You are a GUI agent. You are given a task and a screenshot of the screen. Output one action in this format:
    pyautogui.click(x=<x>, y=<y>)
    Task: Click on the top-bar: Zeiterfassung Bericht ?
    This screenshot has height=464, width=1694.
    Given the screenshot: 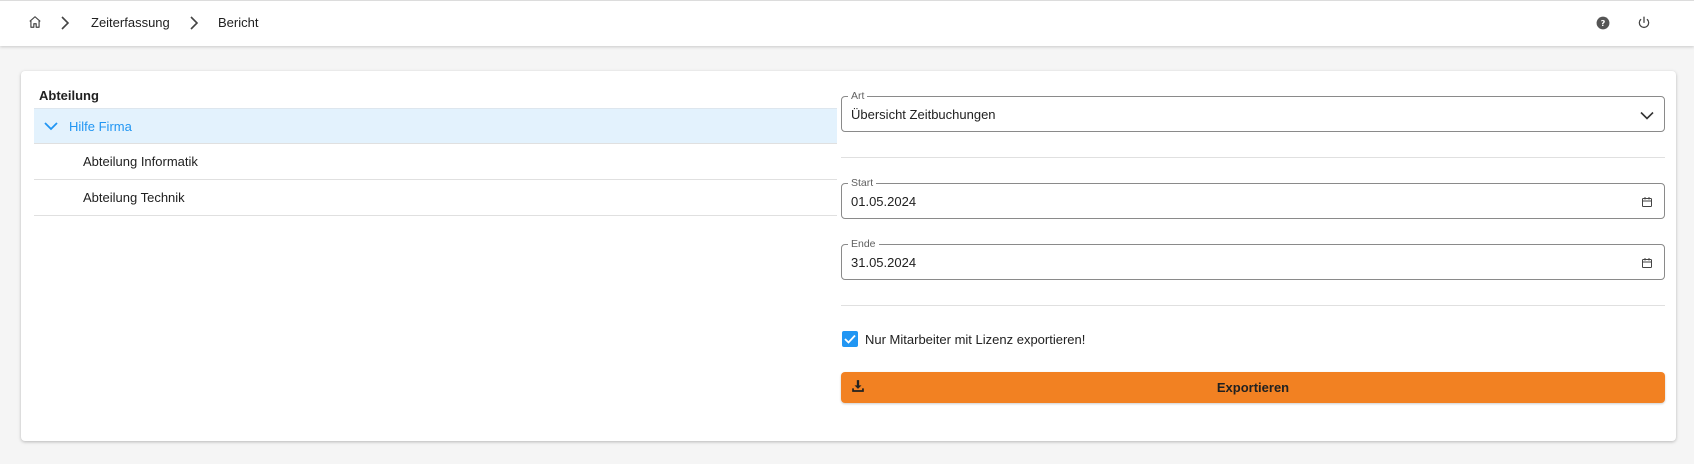 What is the action you would take?
    pyautogui.click(x=847, y=23)
    